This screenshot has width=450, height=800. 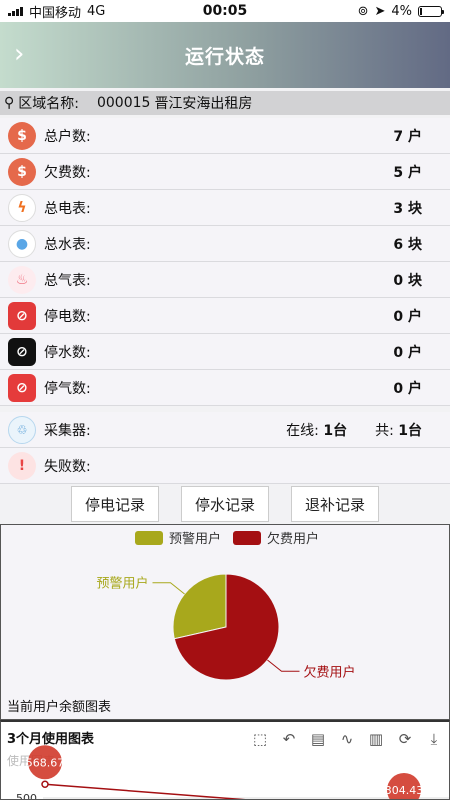 What do you see at coordinates (232, 772) in the screenshot?
I see `usage-line-chart: 500 568.67 304.43` at bounding box center [232, 772].